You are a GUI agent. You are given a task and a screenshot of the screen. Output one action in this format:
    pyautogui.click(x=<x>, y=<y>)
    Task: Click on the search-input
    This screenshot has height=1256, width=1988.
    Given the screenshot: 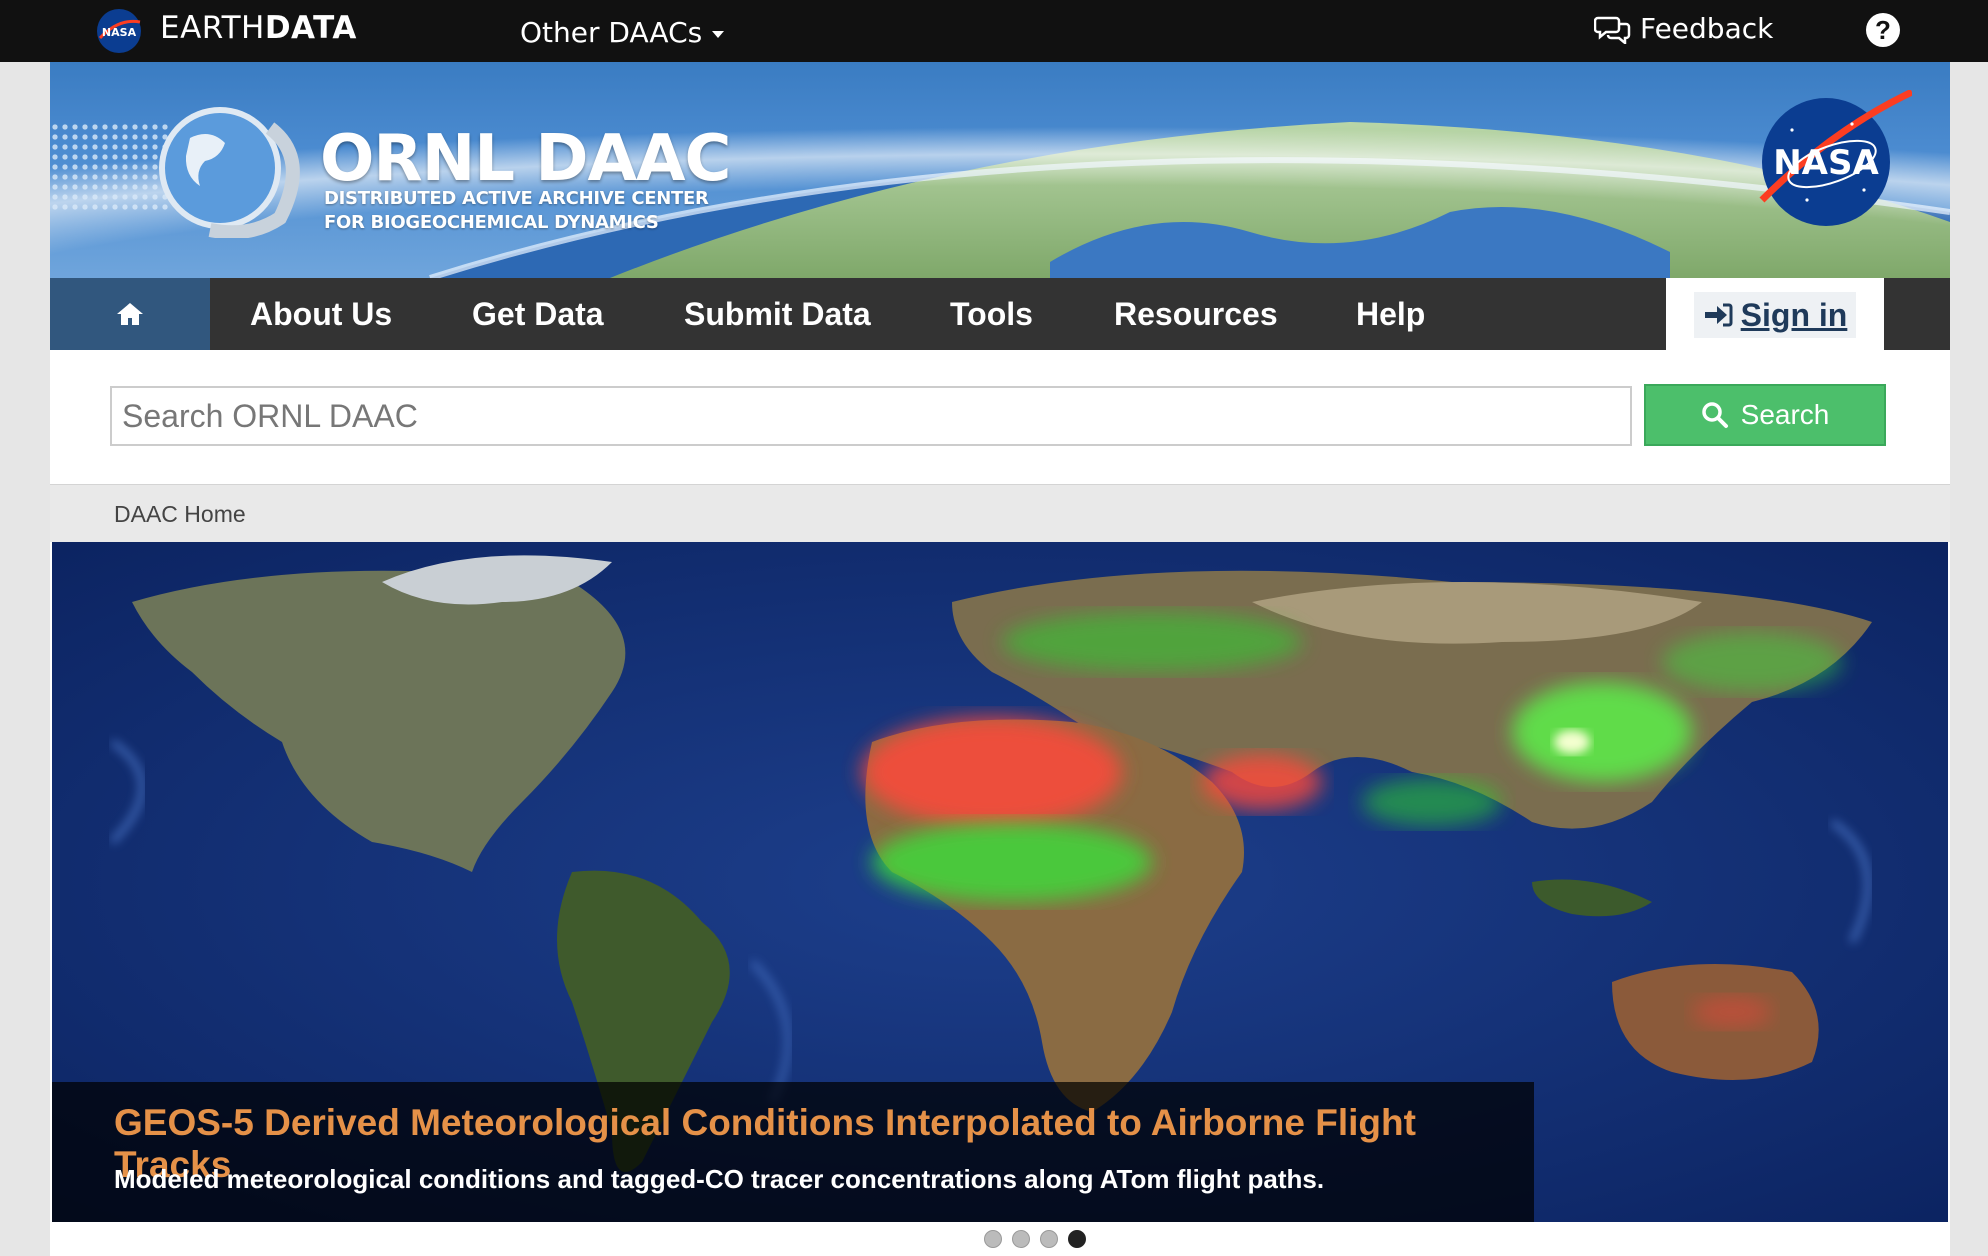 What is the action you would take?
    pyautogui.click(x=871, y=416)
    